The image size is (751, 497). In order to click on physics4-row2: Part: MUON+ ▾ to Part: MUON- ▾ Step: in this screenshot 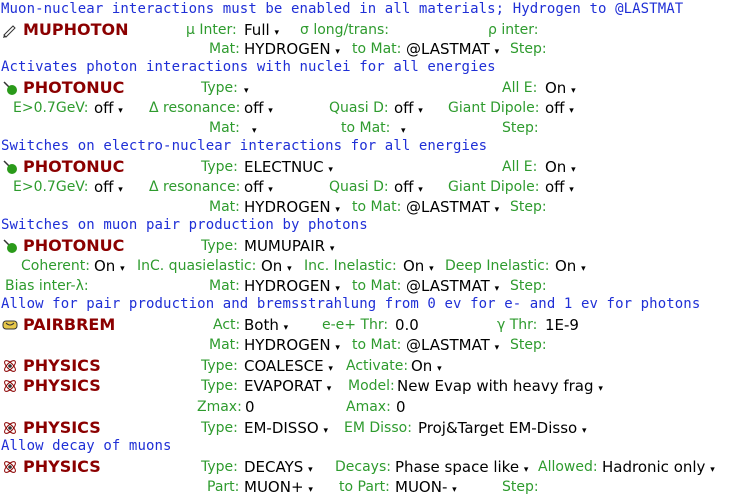, I will do `click(375, 487)`.